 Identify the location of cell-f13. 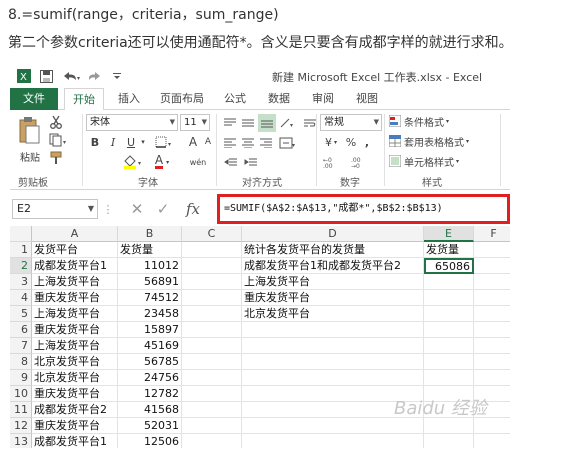
(492, 441).